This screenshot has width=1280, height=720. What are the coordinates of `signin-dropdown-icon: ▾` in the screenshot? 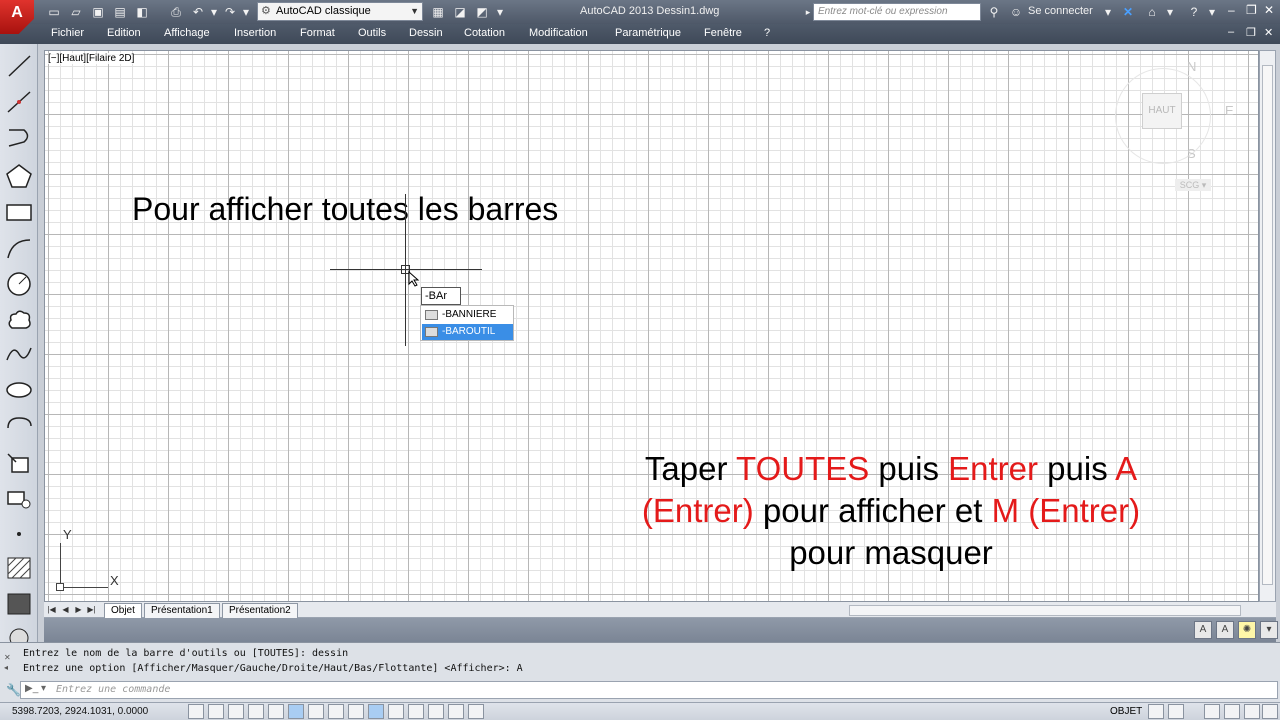 It's located at (1108, 12).